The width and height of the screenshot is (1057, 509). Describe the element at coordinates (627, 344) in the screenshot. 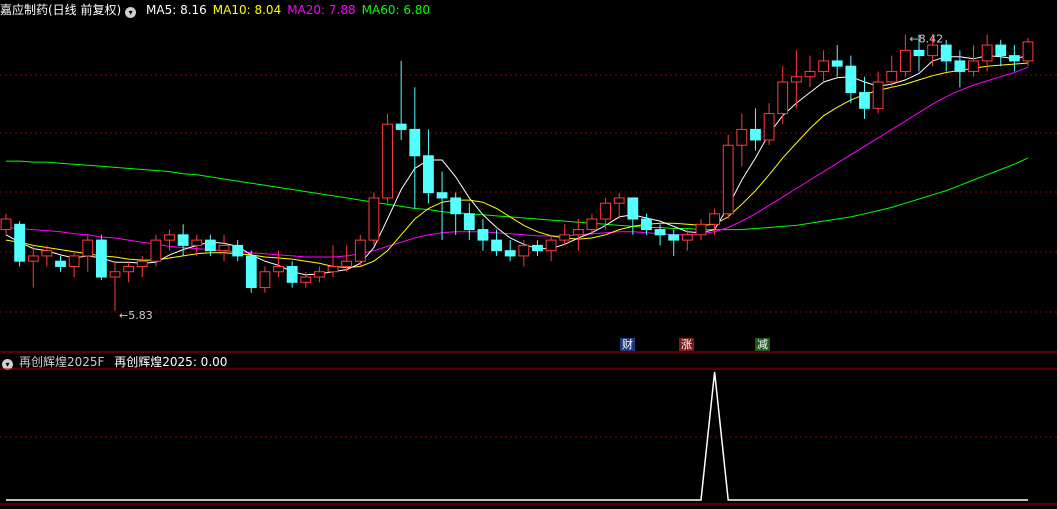

I see `event-tag: 财` at that location.